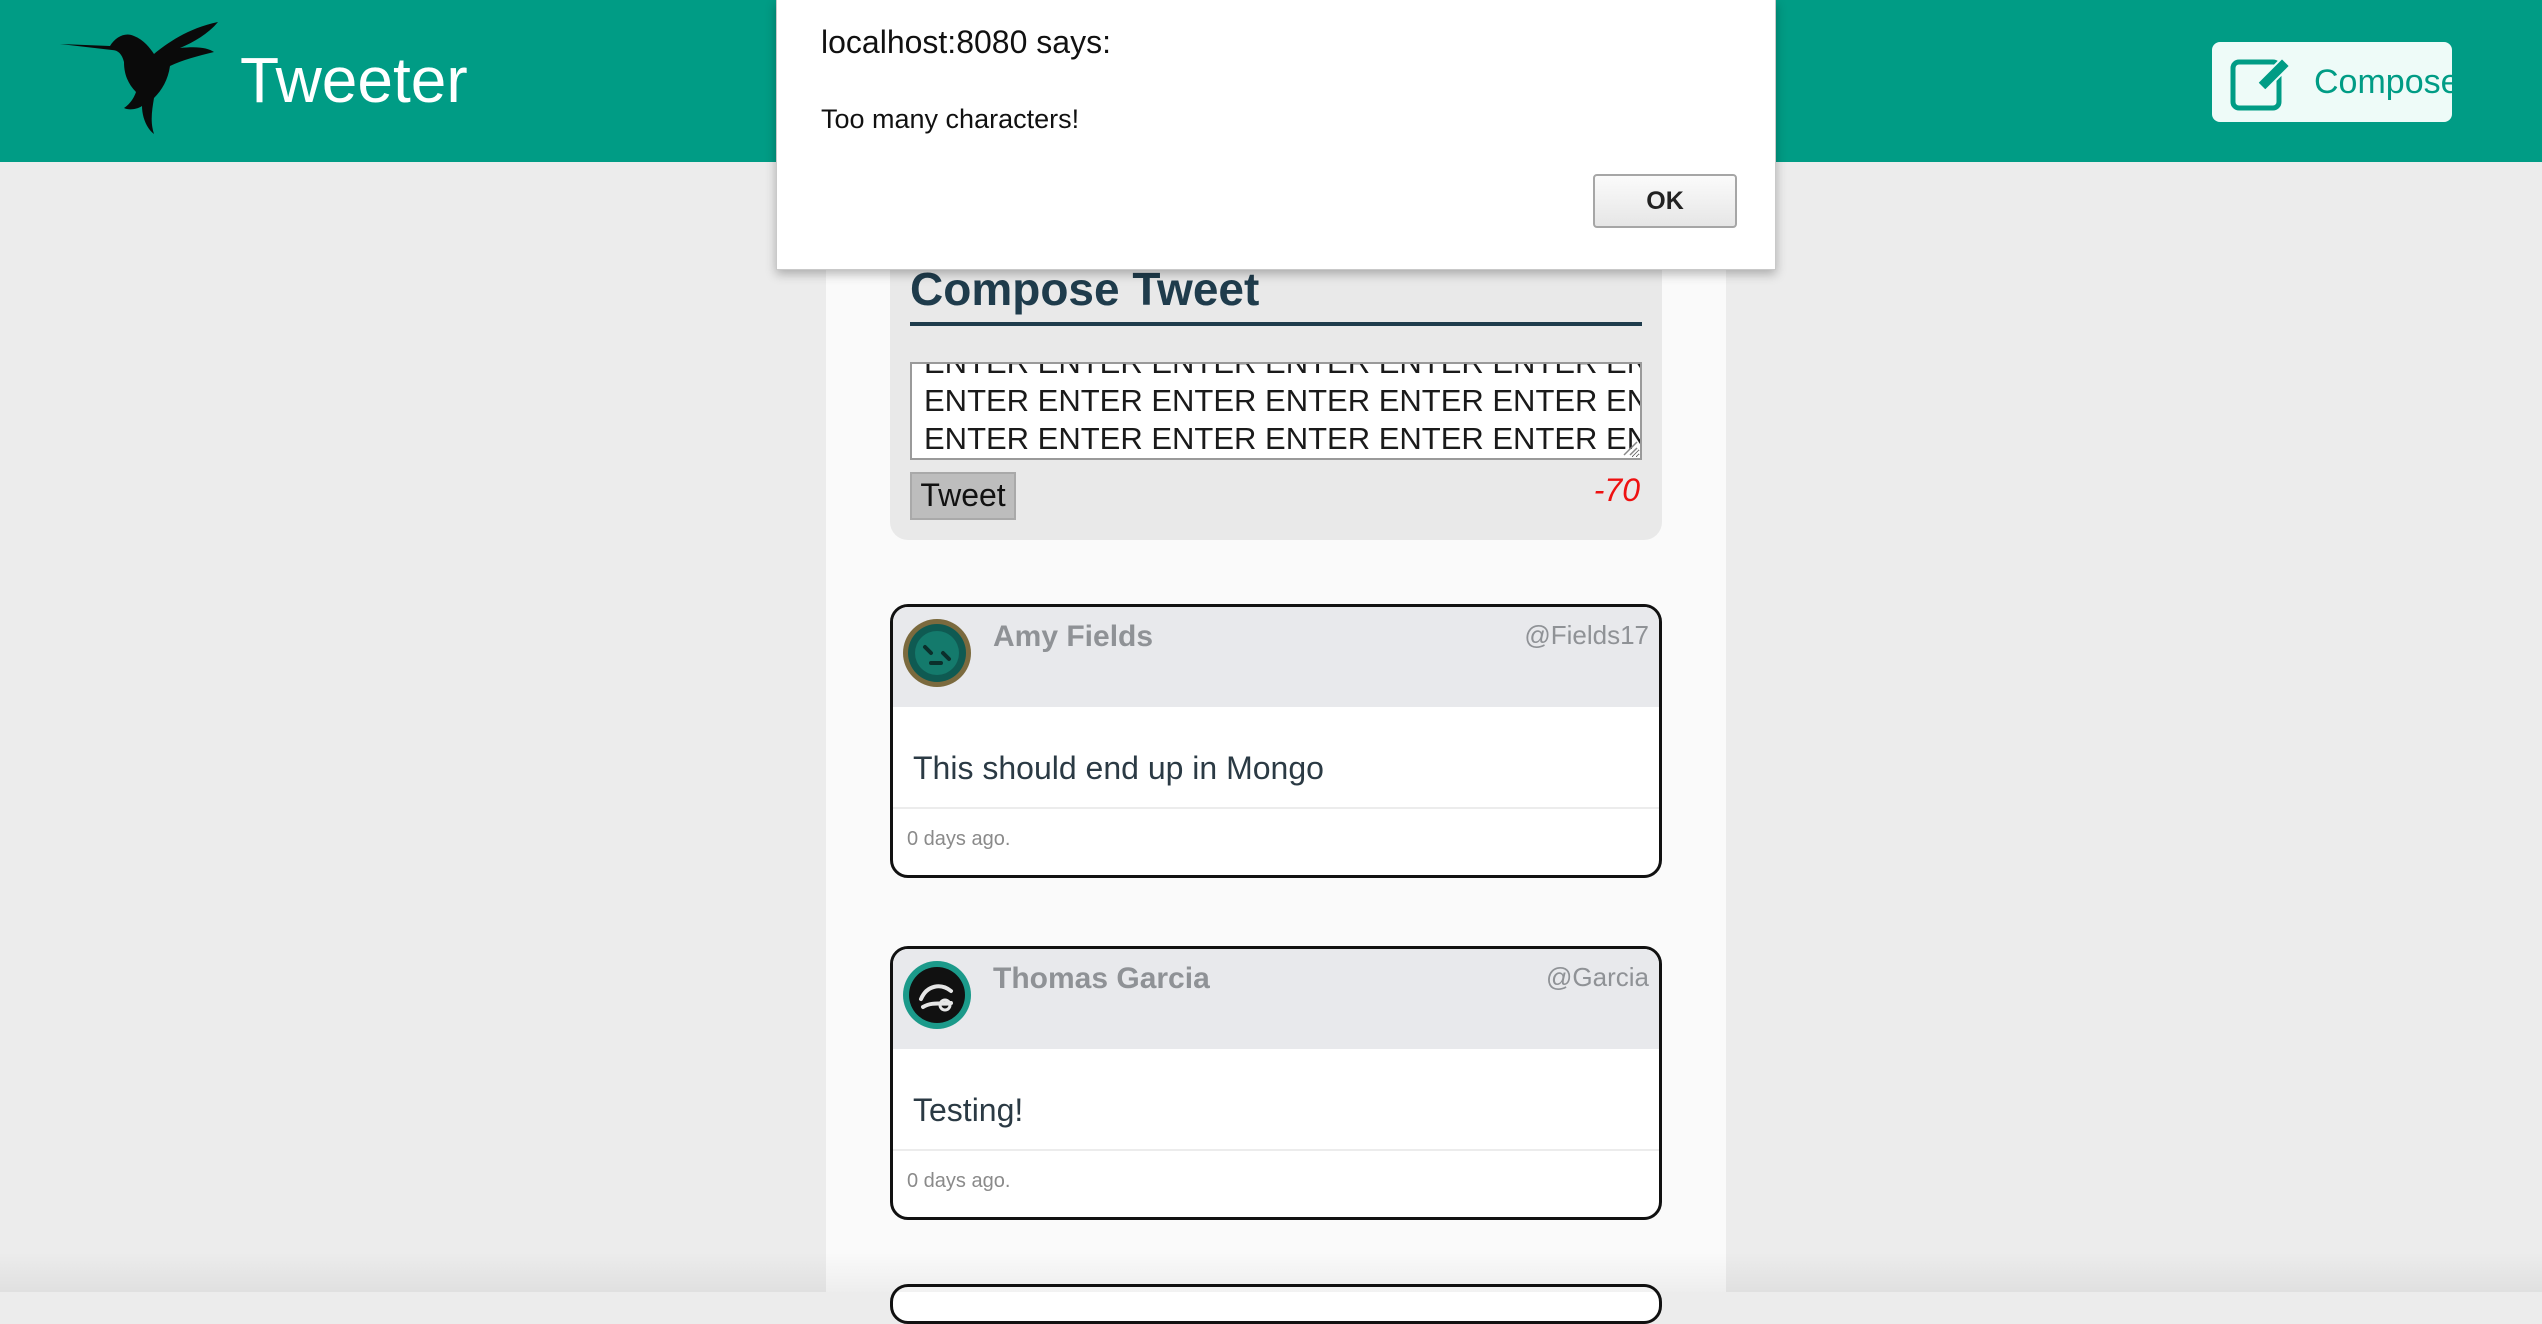 The width and height of the screenshot is (2542, 1324). Describe the element at coordinates (1276, 657) in the screenshot. I see `tweet-header: Amy Fields @Fields17` at that location.